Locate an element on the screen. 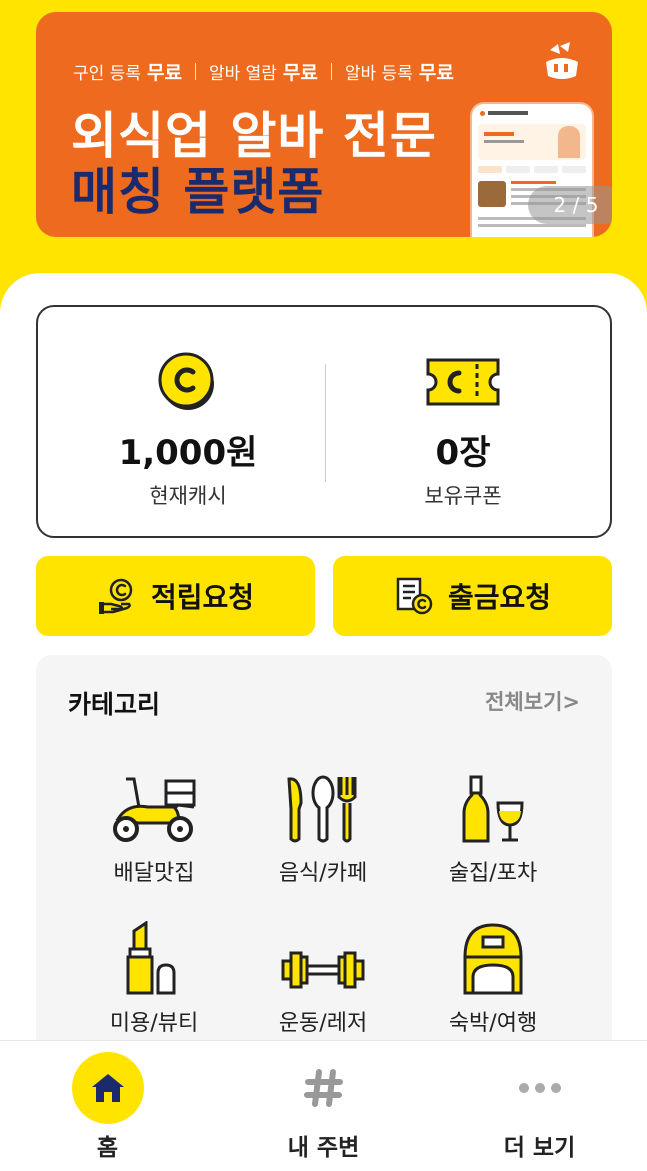  bottom-nav: 홈 내 주변 더 보기 is located at coordinates (323, 1105).